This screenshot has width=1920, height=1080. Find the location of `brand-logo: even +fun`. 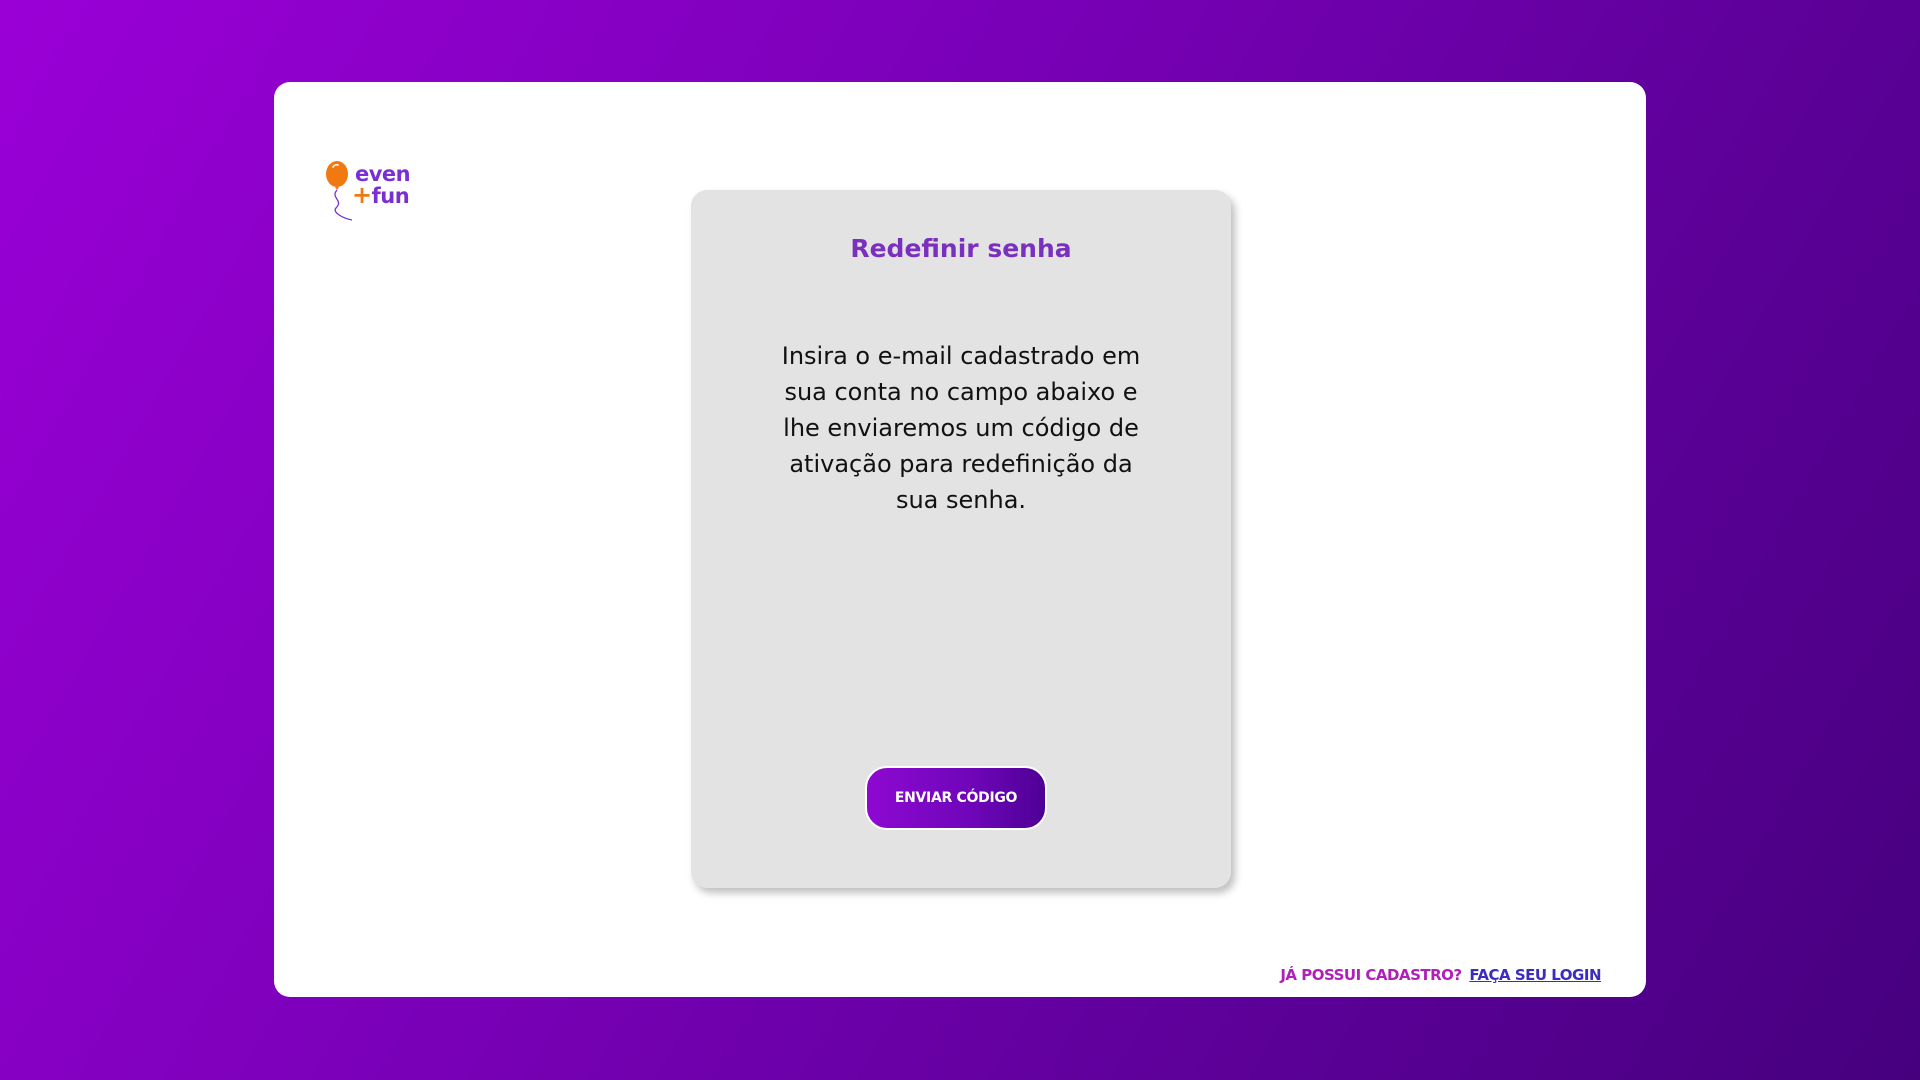

brand-logo: even +fun is located at coordinates (384, 195).